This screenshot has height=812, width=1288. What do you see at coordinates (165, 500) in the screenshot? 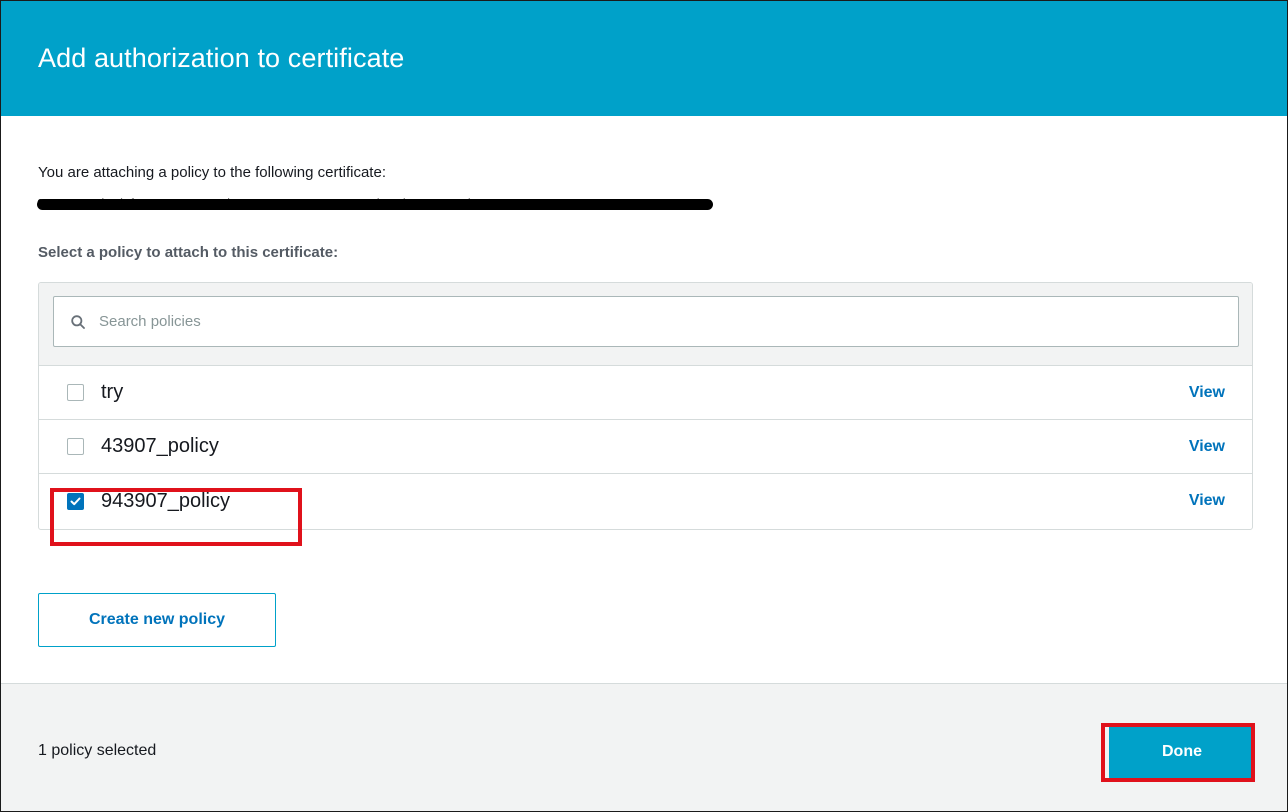
I see `policy-name: 943907_policy` at bounding box center [165, 500].